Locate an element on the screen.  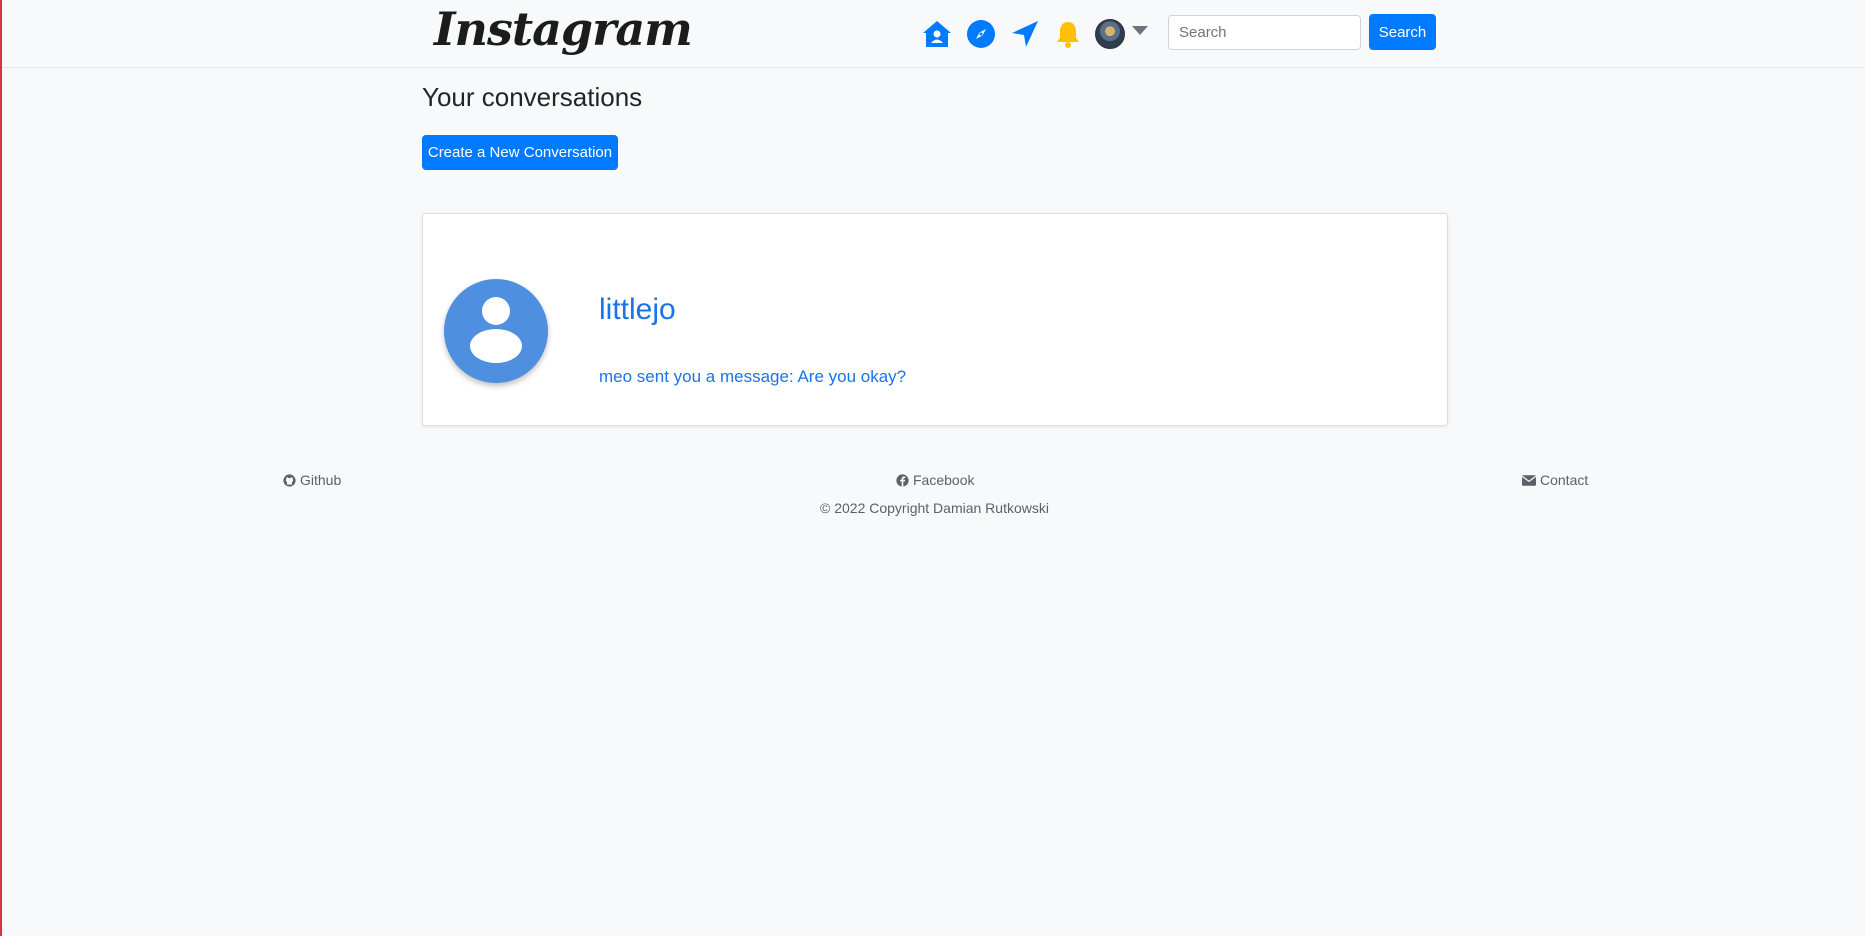
github-icon is located at coordinates (289, 480).